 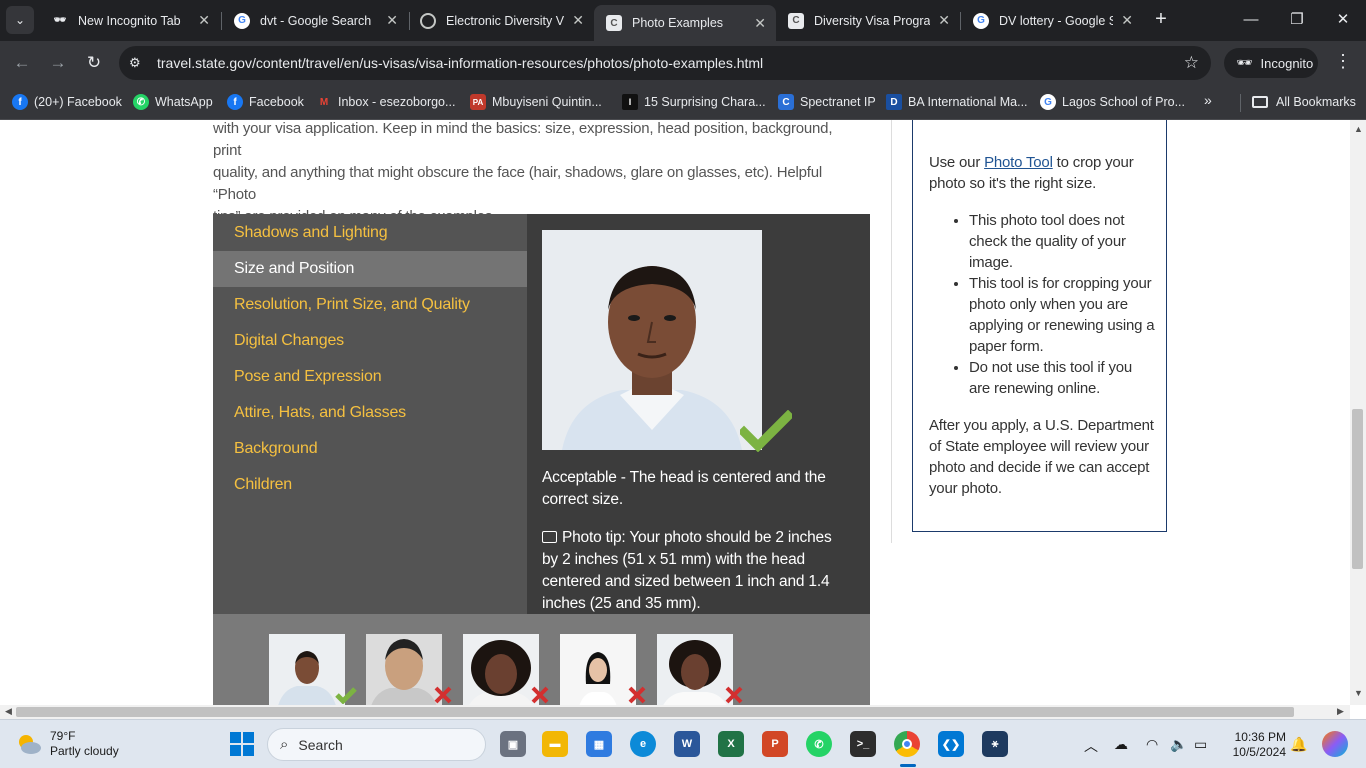 What do you see at coordinates (1121, 744) in the screenshot?
I see `onedrive-icon: ☁` at bounding box center [1121, 744].